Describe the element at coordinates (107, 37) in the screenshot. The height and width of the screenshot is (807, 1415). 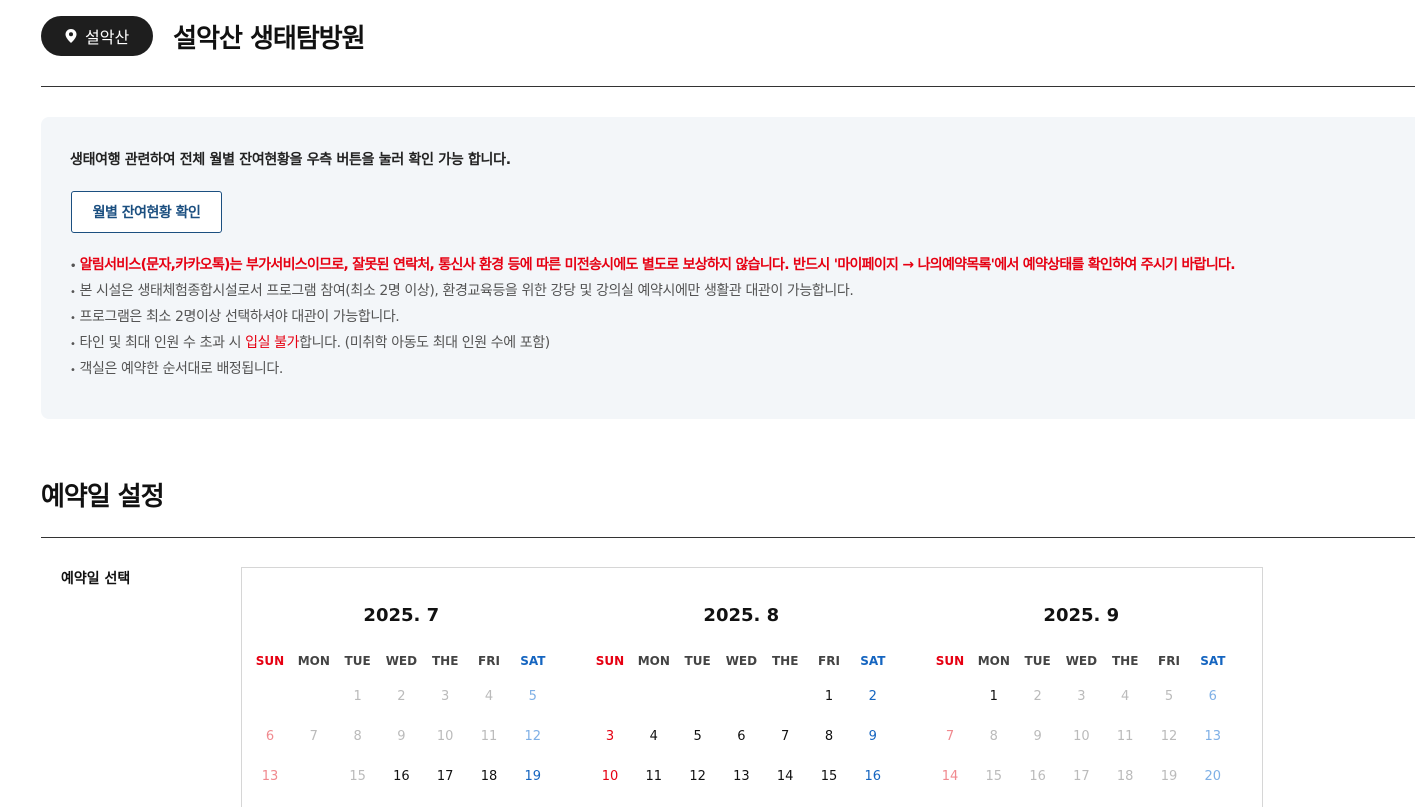
I see `location-label: 설악산` at that location.